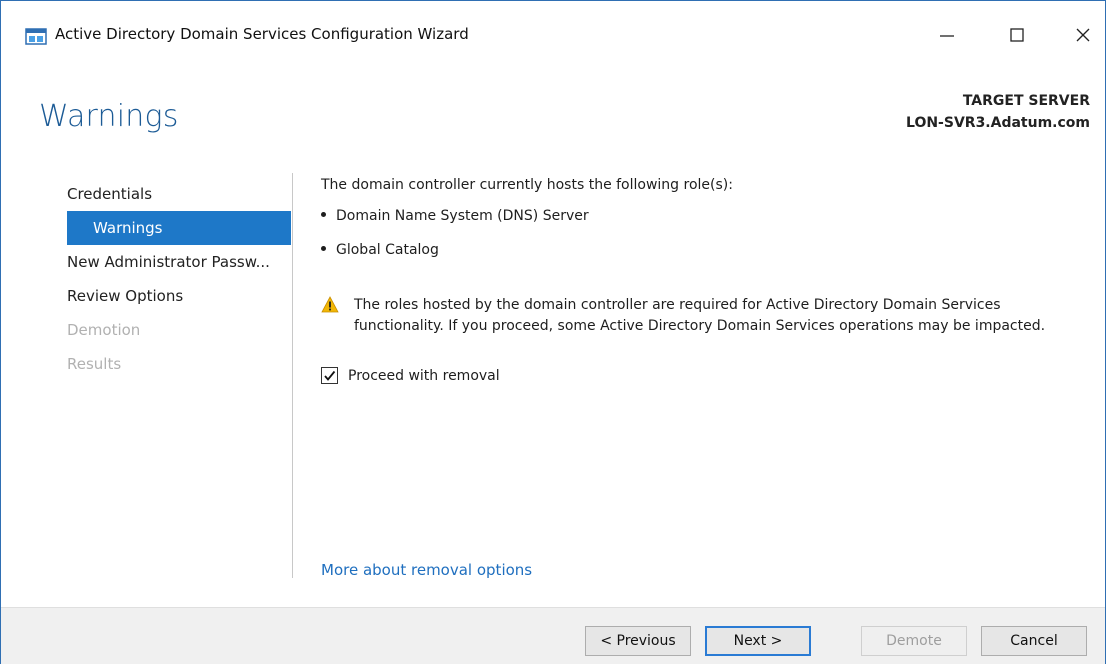 Image resolution: width=1106 pixels, height=664 pixels. Describe the element at coordinates (104, 330) in the screenshot. I see `nav-item-demotion: Demotion` at that location.